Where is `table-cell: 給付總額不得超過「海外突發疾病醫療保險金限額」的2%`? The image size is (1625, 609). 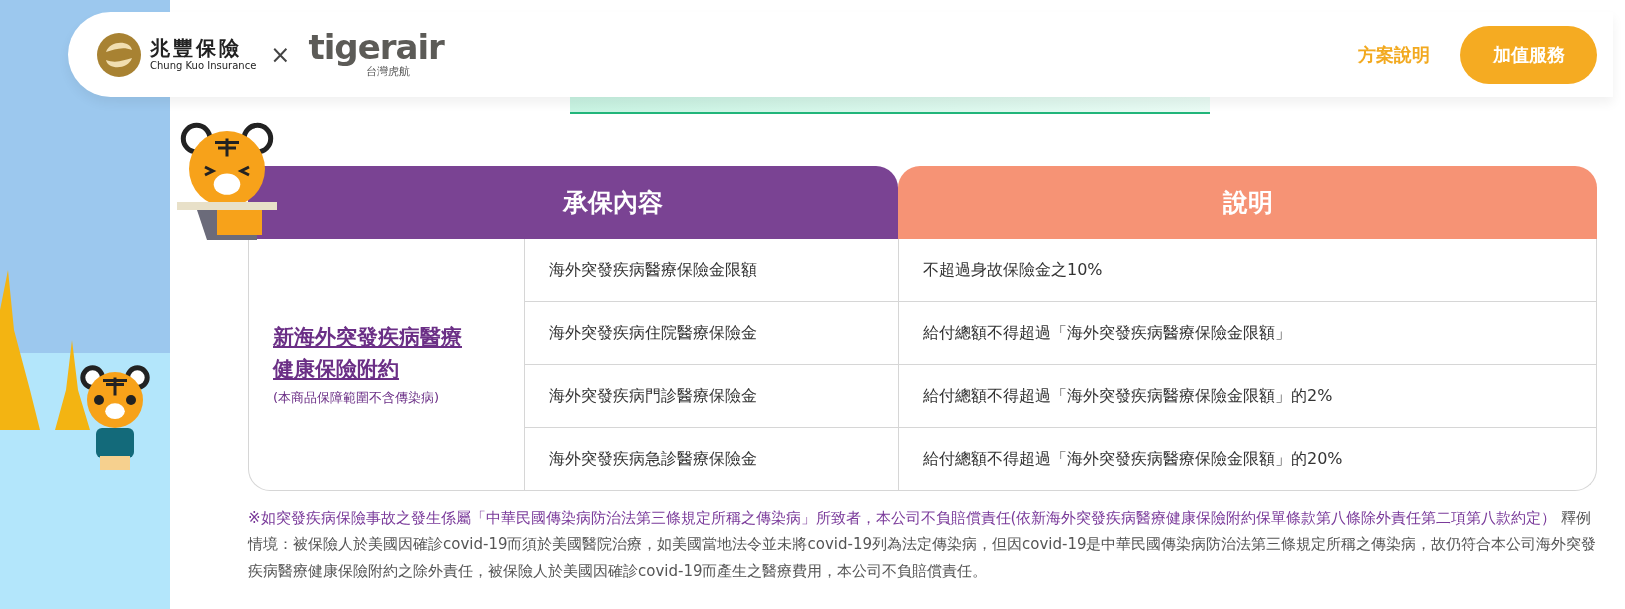
table-cell: 給付總額不得超過「海外突發疾病醫療保險金限額」的2% is located at coordinates (1247, 396).